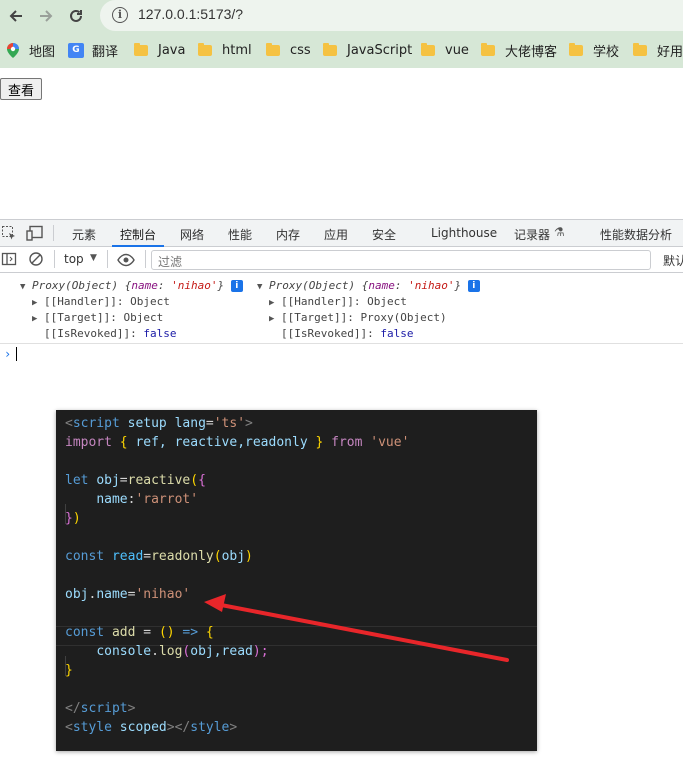  I want to click on address-bar: i 127.0.0.1:5173/?, so click(391, 15).